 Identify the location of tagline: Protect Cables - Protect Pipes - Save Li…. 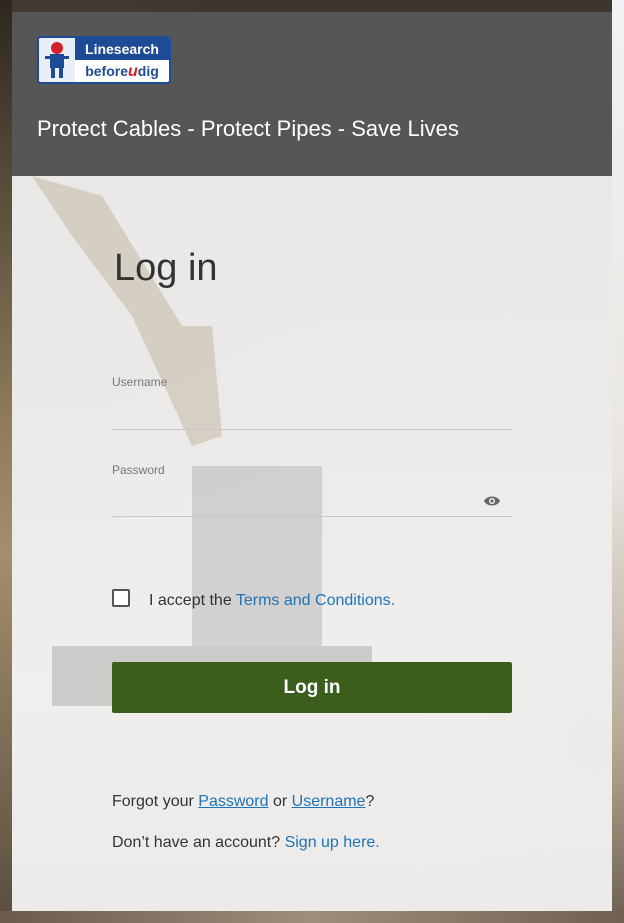
(248, 128).